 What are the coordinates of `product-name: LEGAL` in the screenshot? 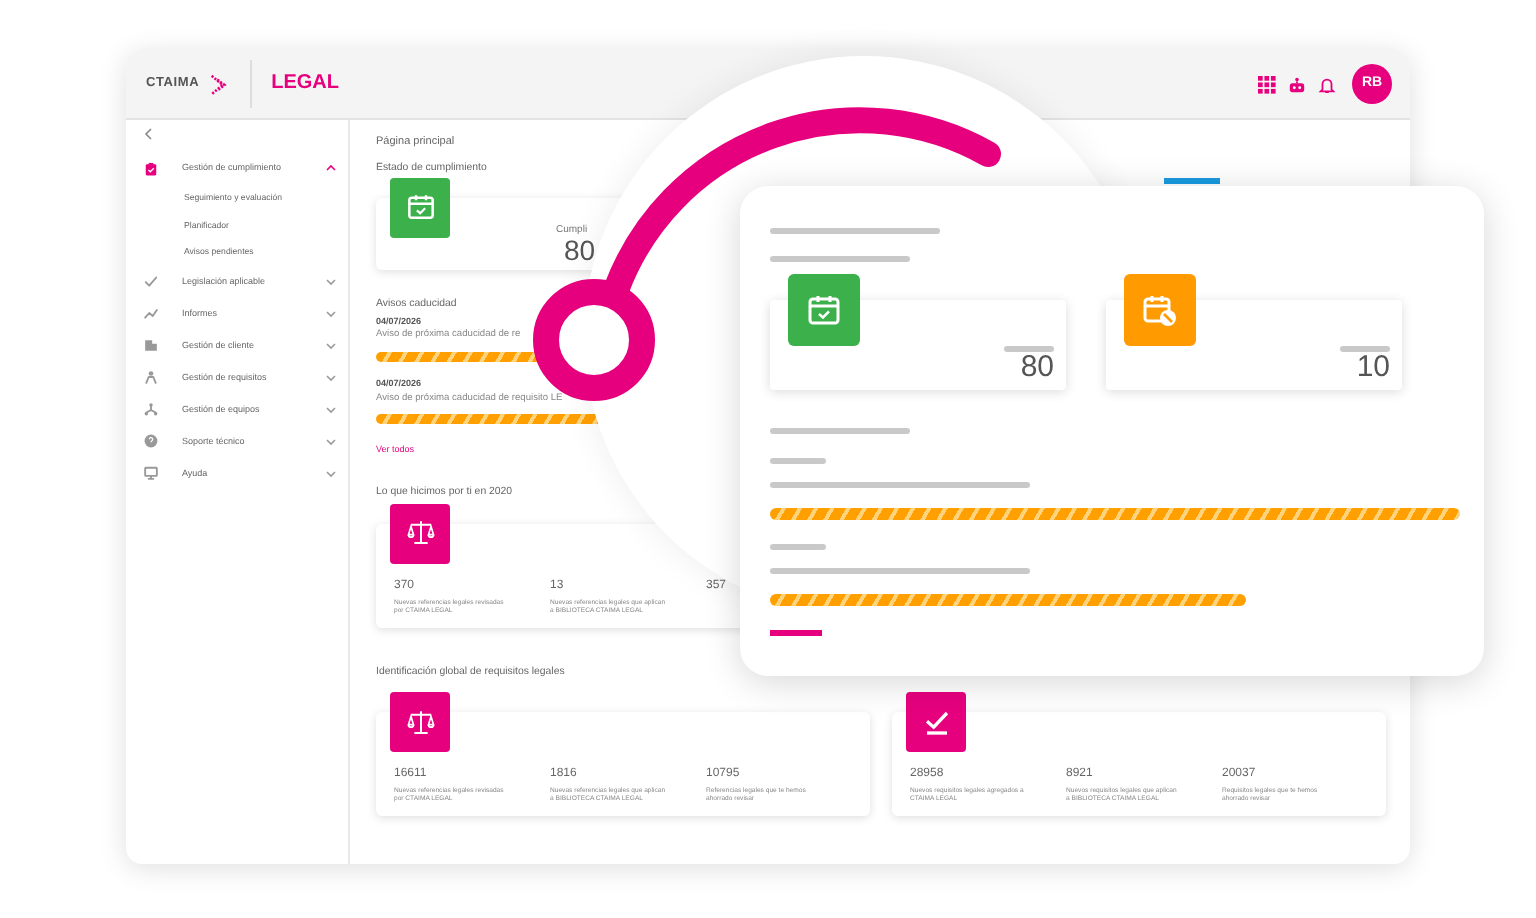 It's located at (305, 84).